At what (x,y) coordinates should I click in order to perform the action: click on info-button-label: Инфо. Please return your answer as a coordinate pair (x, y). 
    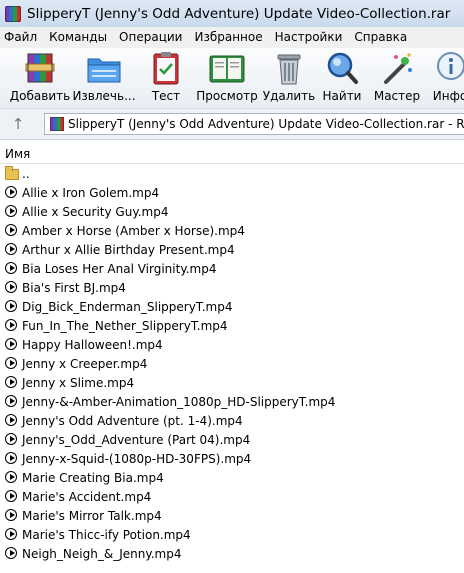
    Looking at the image, I should click on (448, 96).